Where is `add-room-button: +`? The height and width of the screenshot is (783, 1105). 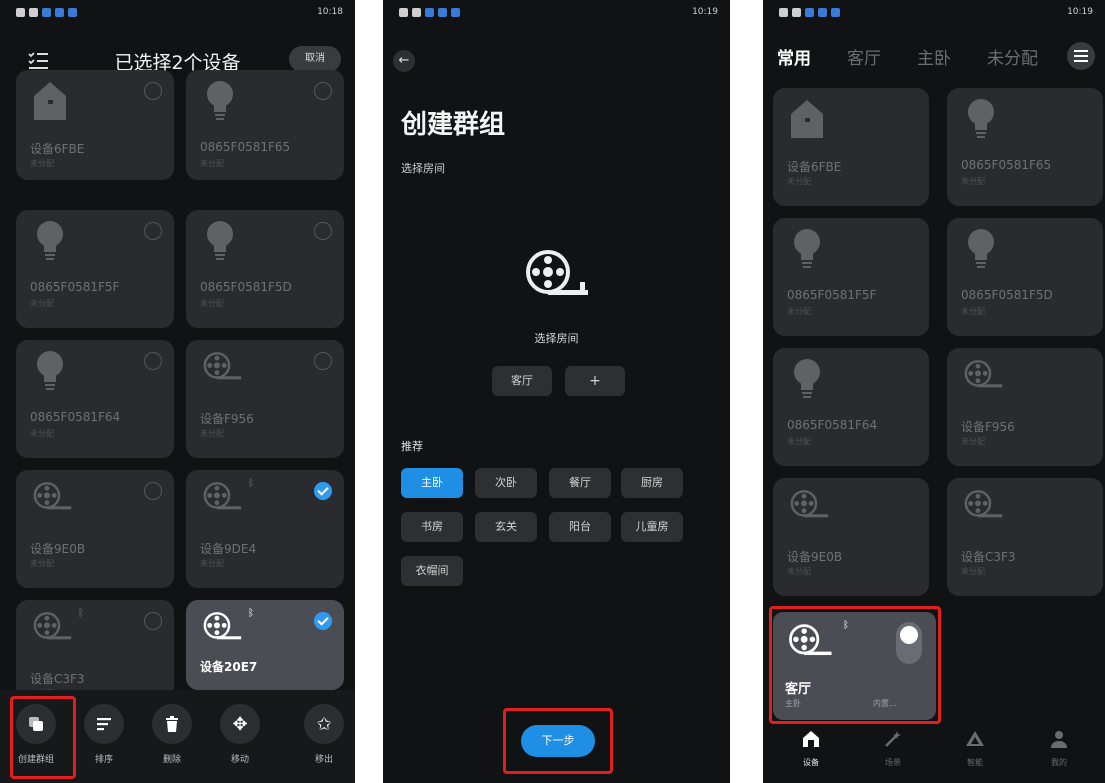 add-room-button: + is located at coordinates (595, 381).